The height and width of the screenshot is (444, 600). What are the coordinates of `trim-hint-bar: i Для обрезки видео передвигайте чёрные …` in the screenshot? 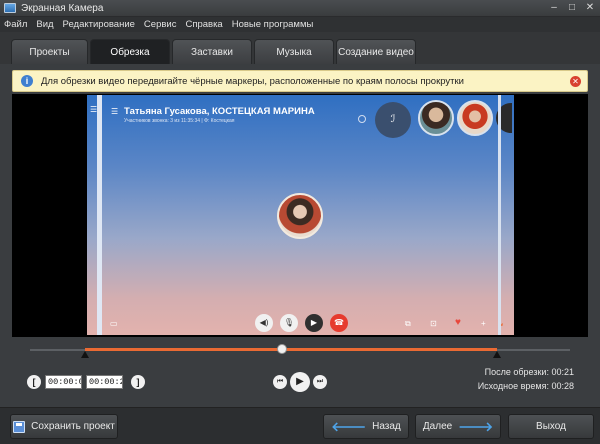 It's located at (300, 81).